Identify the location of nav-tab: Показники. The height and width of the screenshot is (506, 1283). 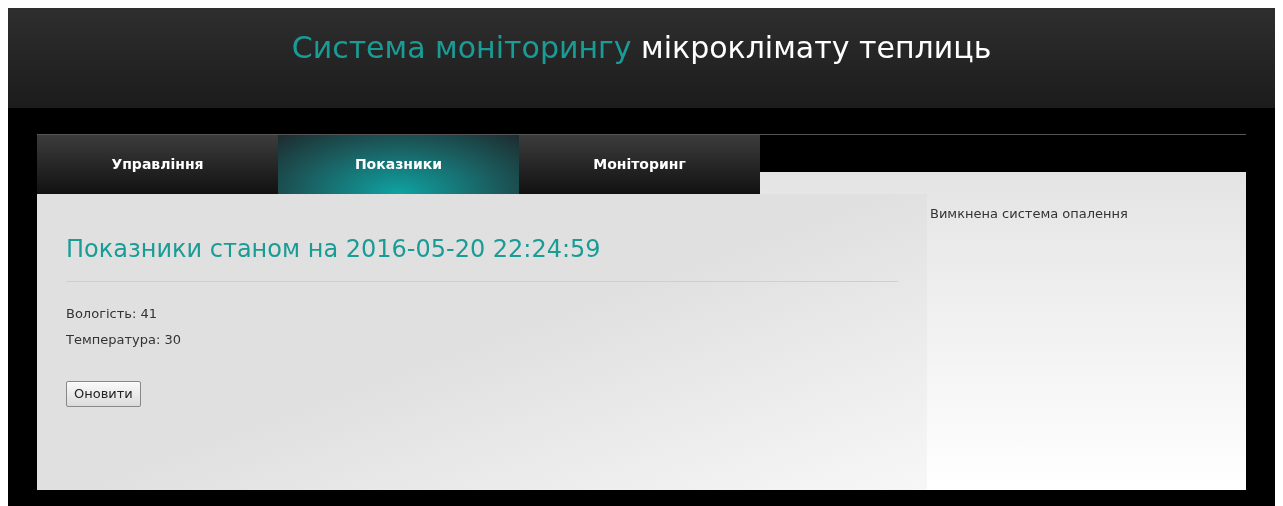
(398, 164).